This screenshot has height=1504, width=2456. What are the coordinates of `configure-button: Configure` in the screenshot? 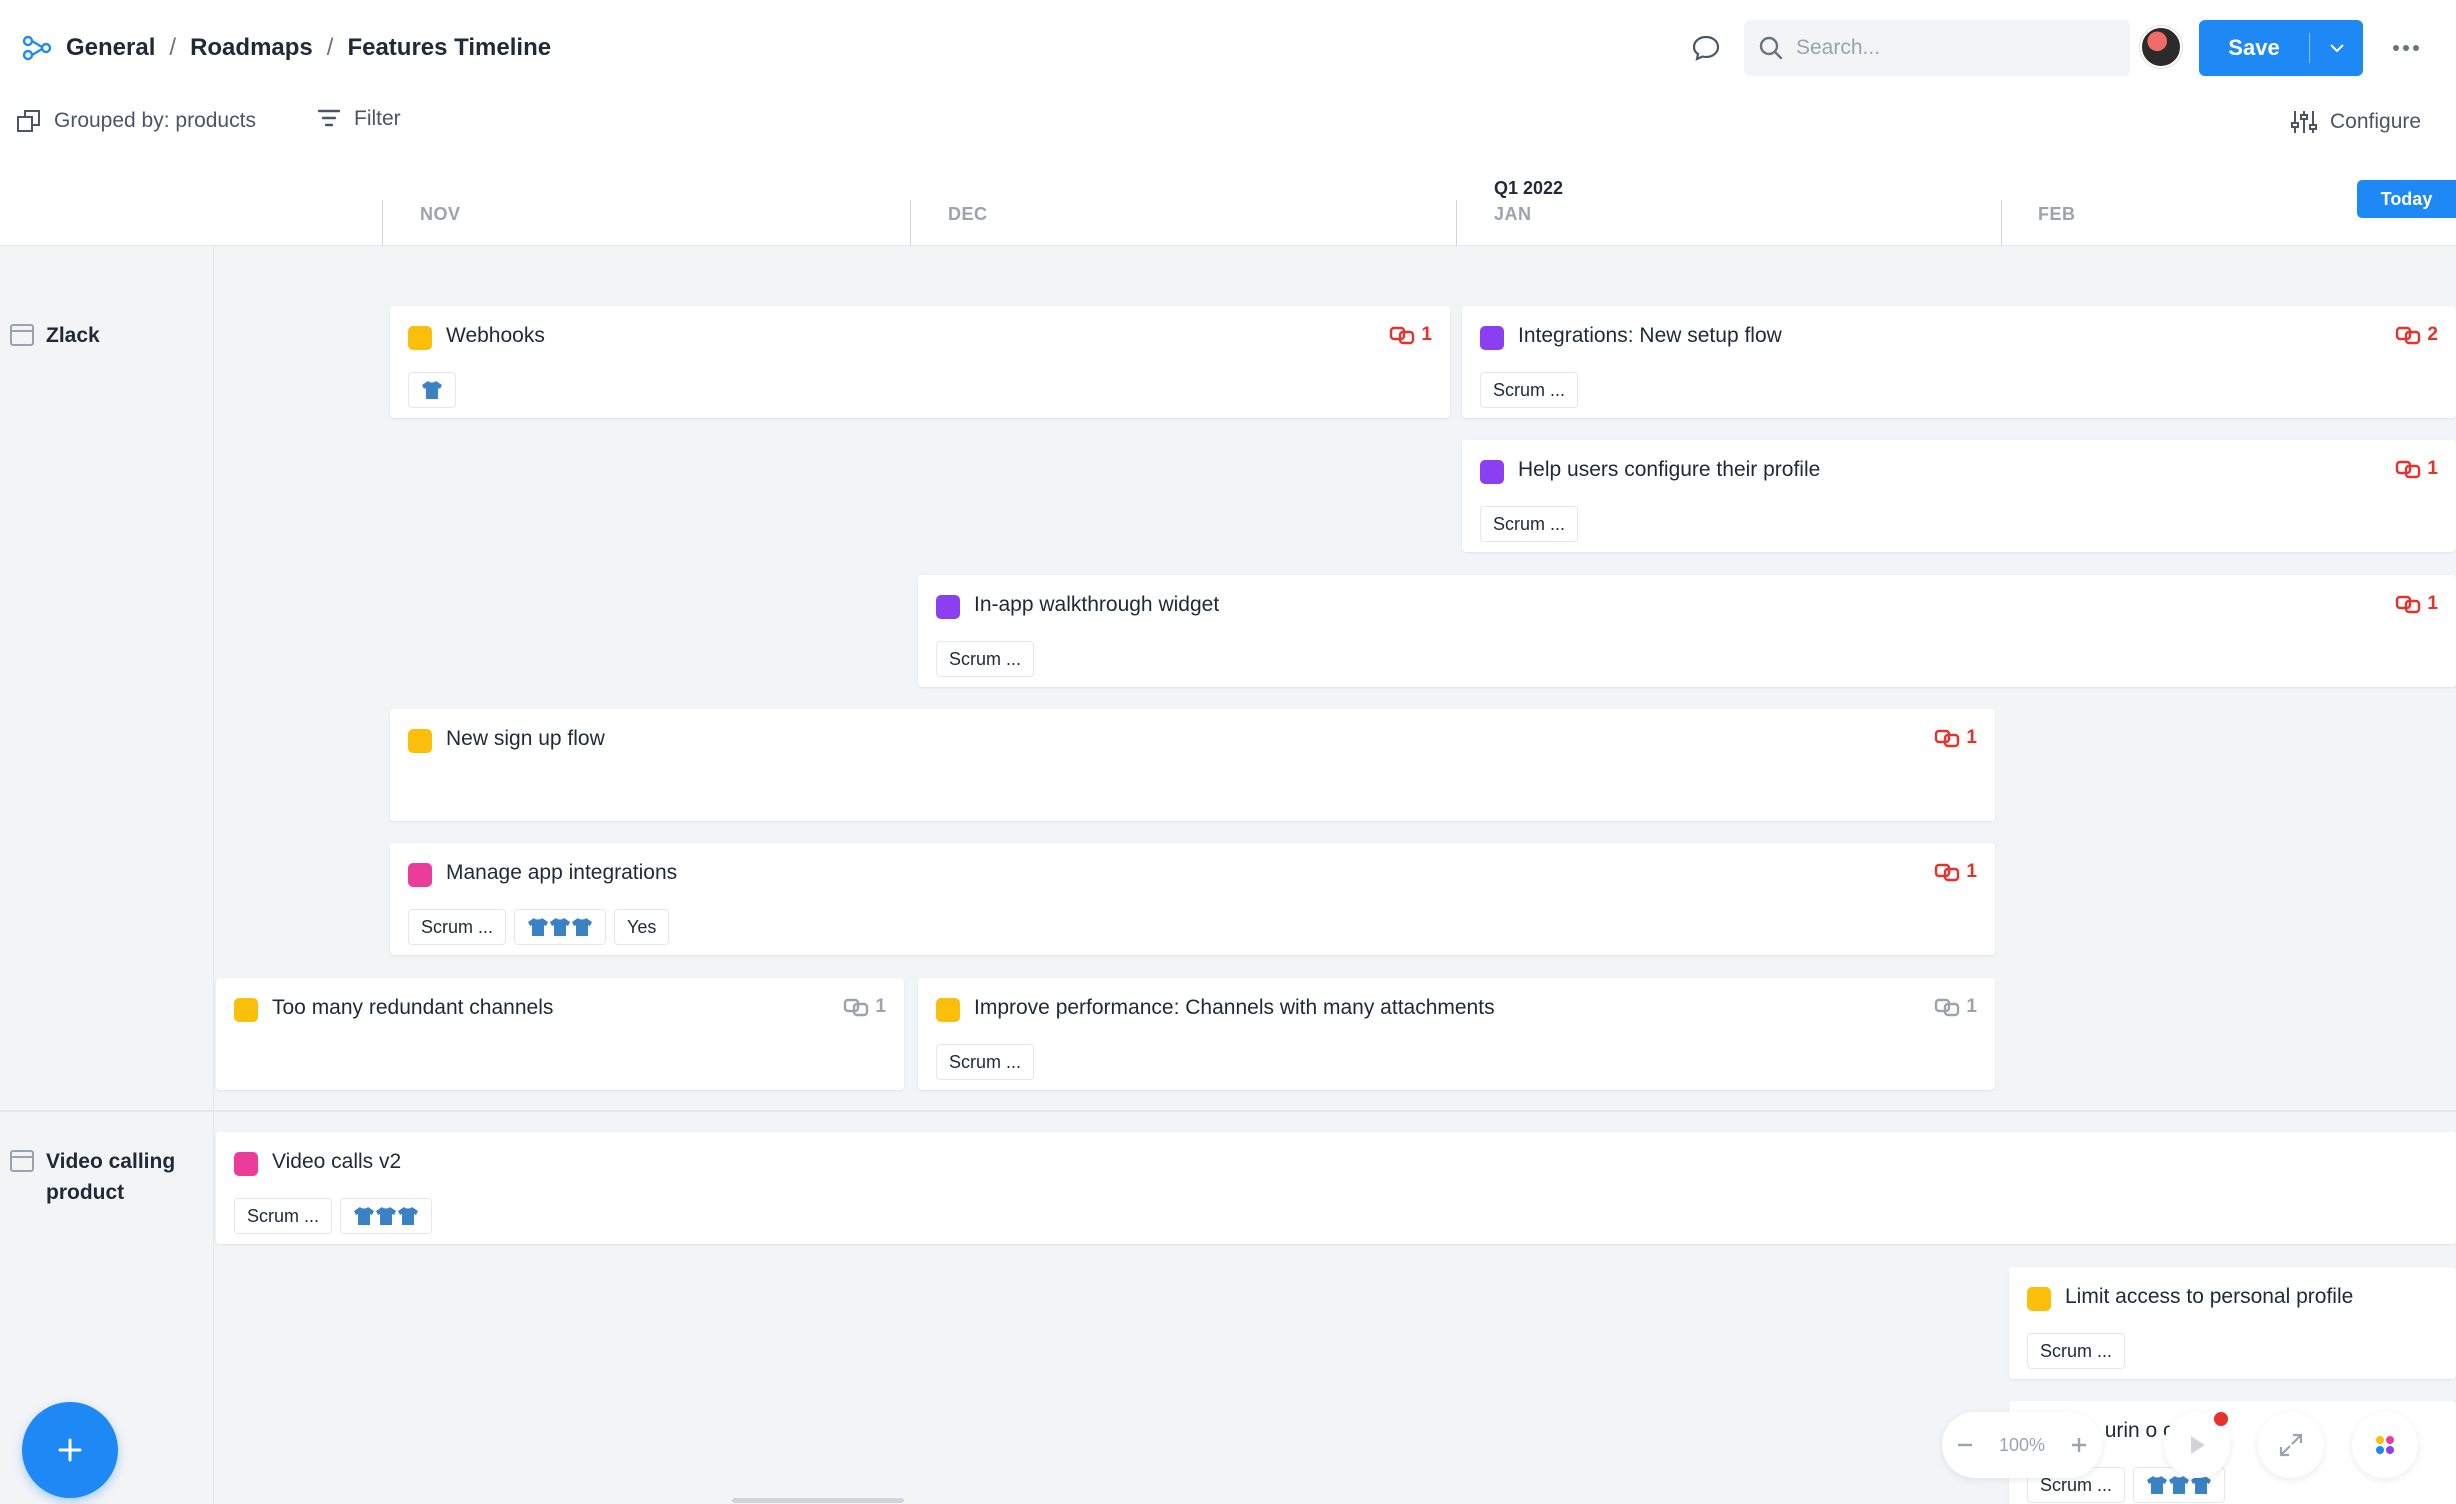 It's located at (2355, 122).